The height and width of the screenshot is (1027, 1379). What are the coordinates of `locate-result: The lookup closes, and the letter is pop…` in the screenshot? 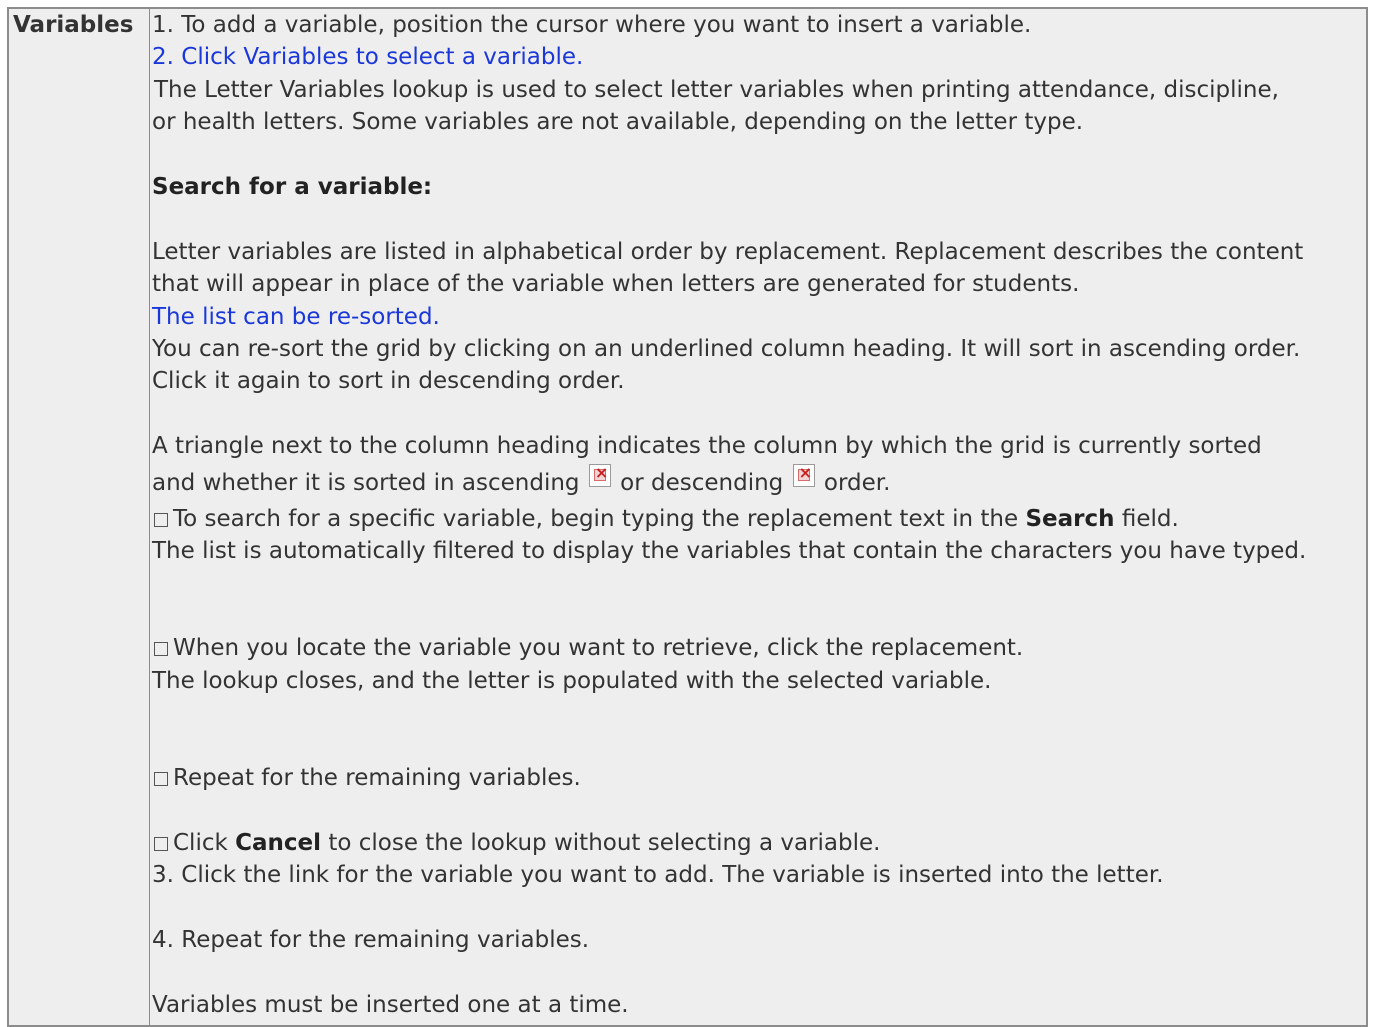 It's located at (572, 680).